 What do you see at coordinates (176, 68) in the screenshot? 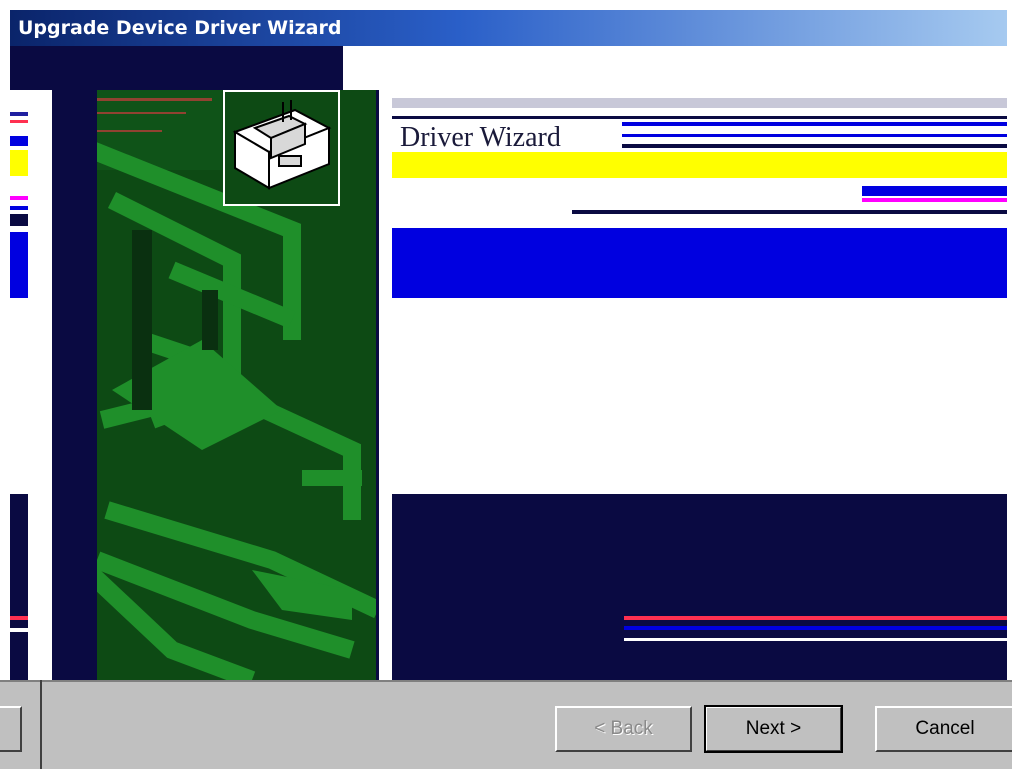
I see `header-dark-strip` at bounding box center [176, 68].